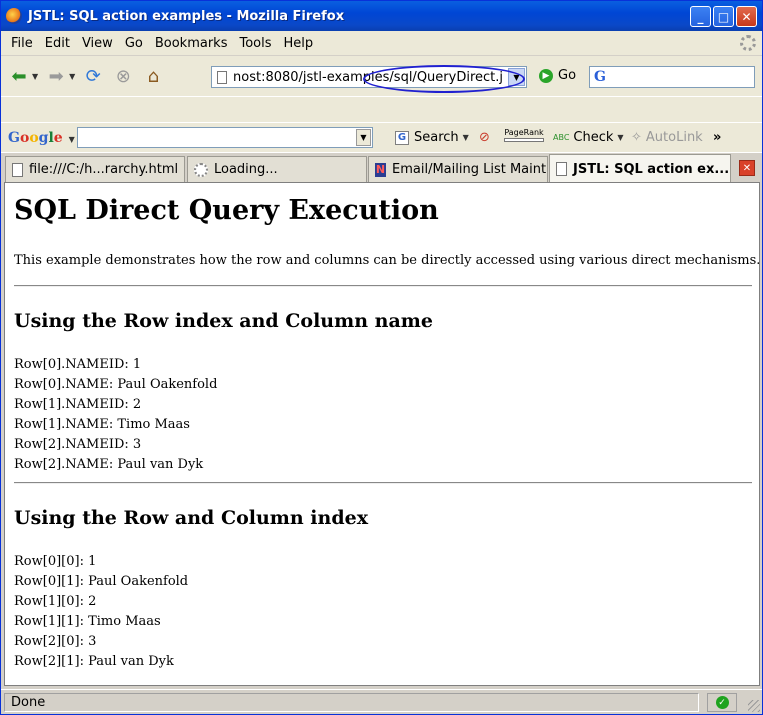 The width and height of the screenshot is (763, 715). What do you see at coordinates (436, 137) in the screenshot?
I see `google-search-label: Search` at bounding box center [436, 137].